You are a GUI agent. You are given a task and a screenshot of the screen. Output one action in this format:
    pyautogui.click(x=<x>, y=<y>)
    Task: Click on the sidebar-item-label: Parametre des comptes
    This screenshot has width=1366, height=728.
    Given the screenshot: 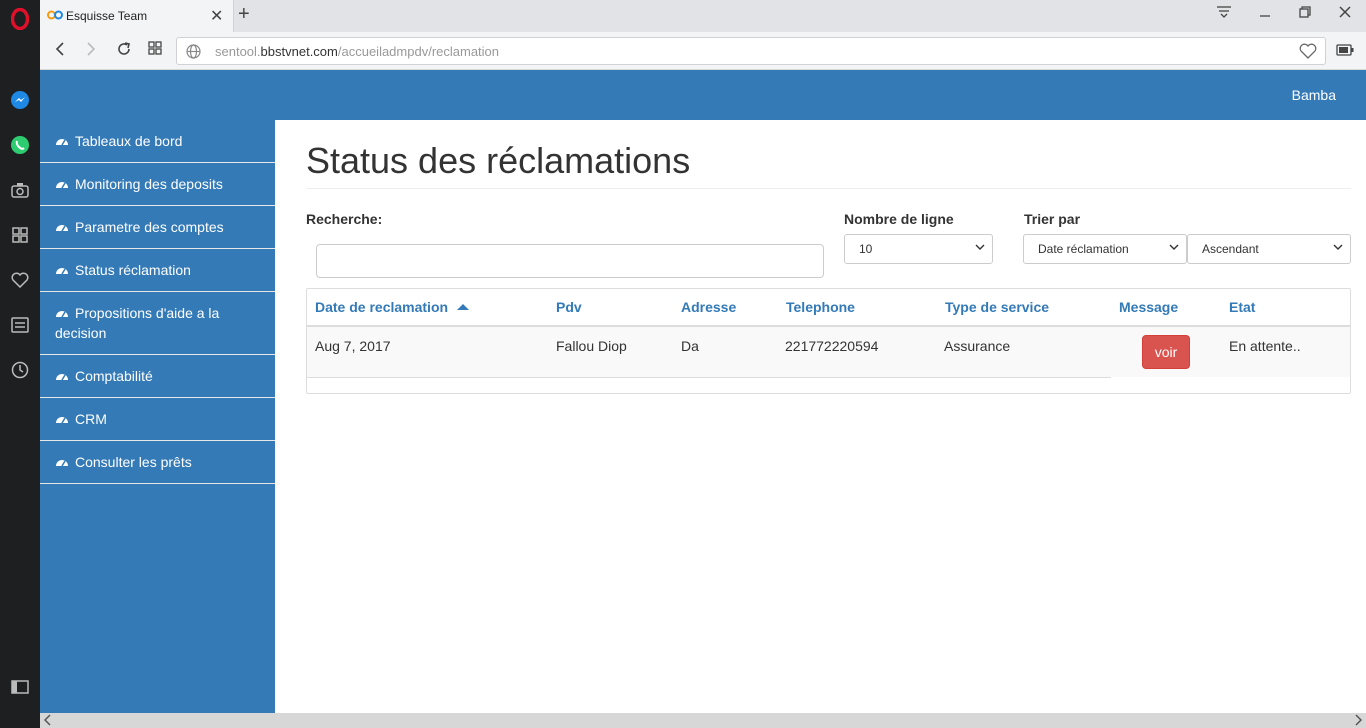 What is the action you would take?
    pyautogui.click(x=149, y=227)
    